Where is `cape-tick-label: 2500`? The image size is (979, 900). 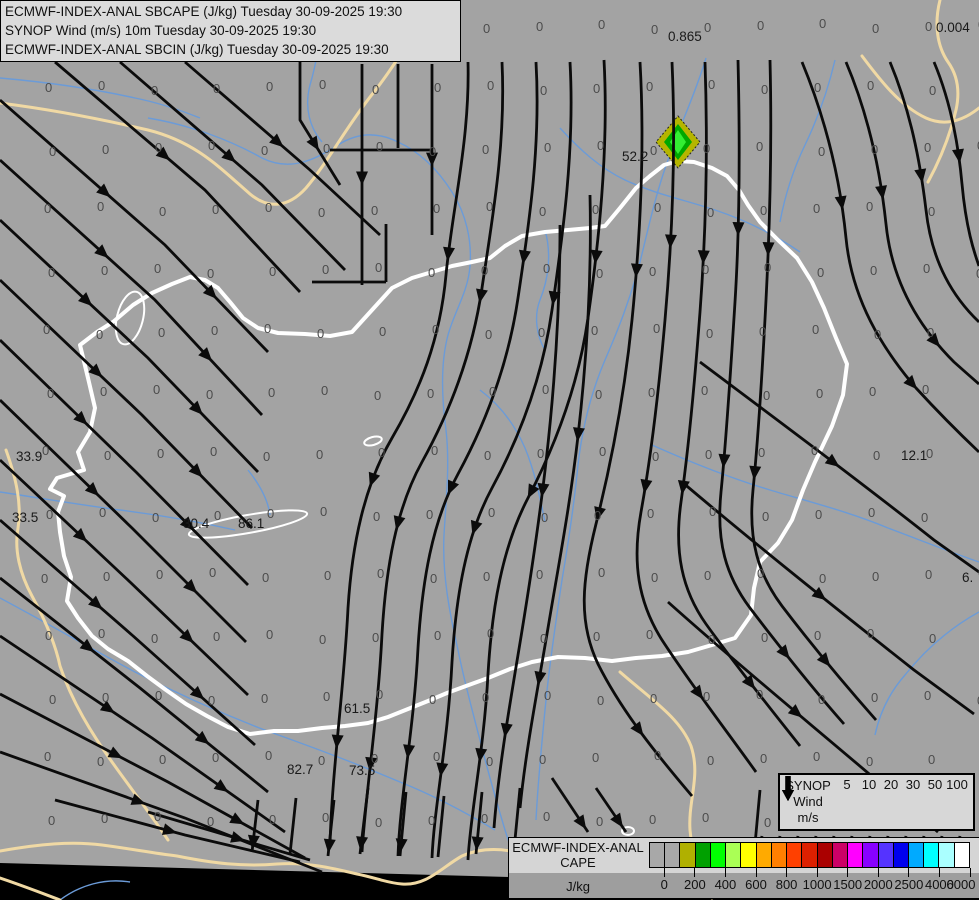
cape-tick-label: 2500 is located at coordinates (909, 884).